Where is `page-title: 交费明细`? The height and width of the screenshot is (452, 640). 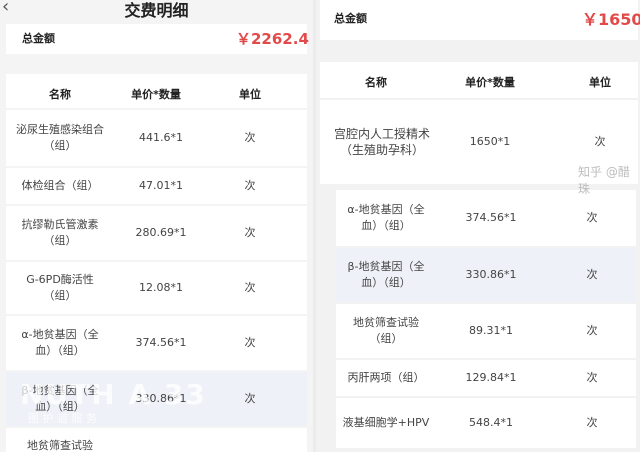 page-title: 交费明细 is located at coordinates (156, 10).